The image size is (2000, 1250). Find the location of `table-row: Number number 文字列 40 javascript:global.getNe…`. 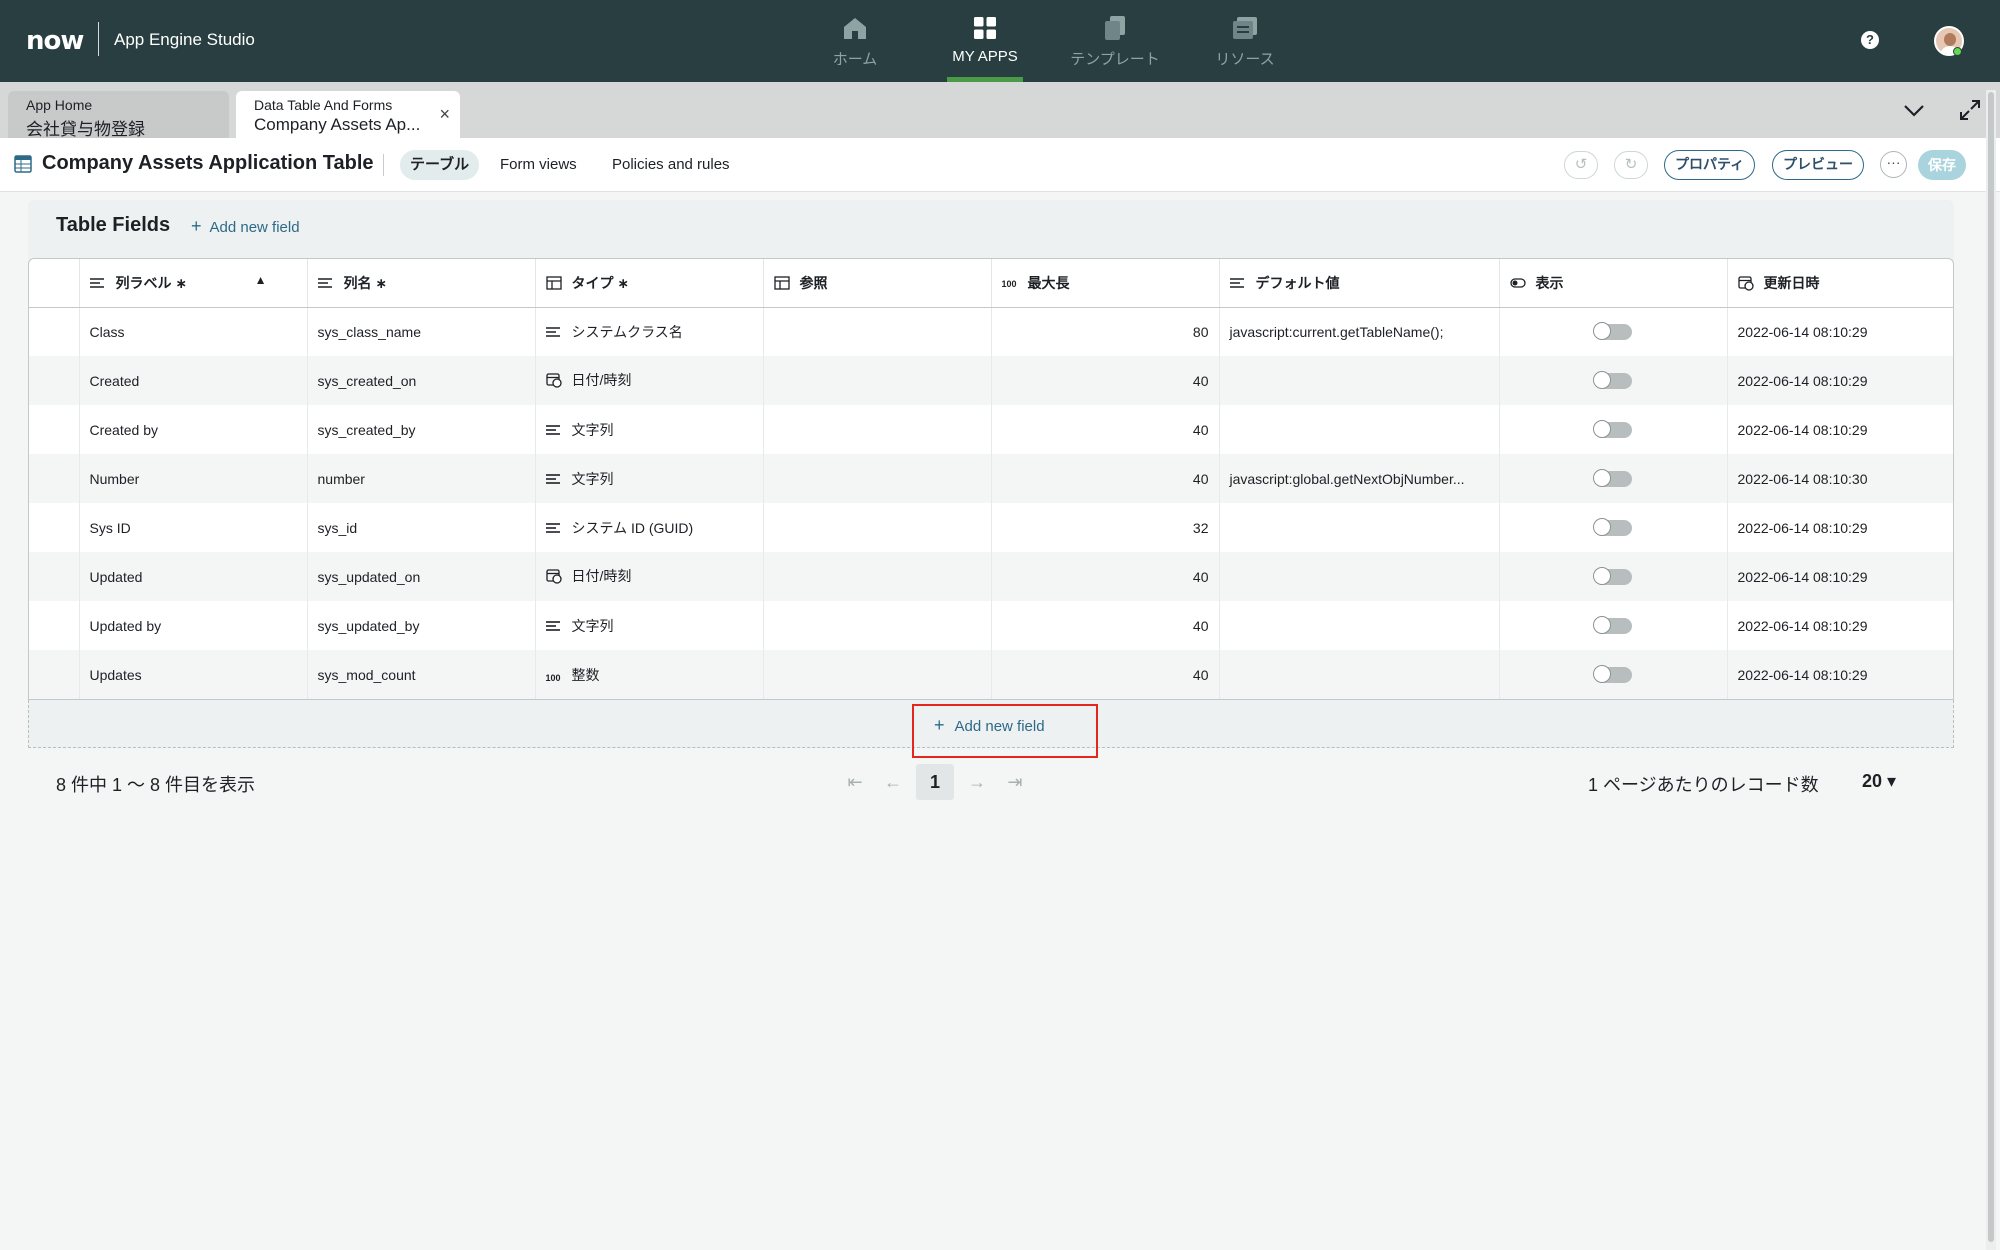

table-row: Number number 文字列 40 javascript:global.getNe… is located at coordinates (991, 478).